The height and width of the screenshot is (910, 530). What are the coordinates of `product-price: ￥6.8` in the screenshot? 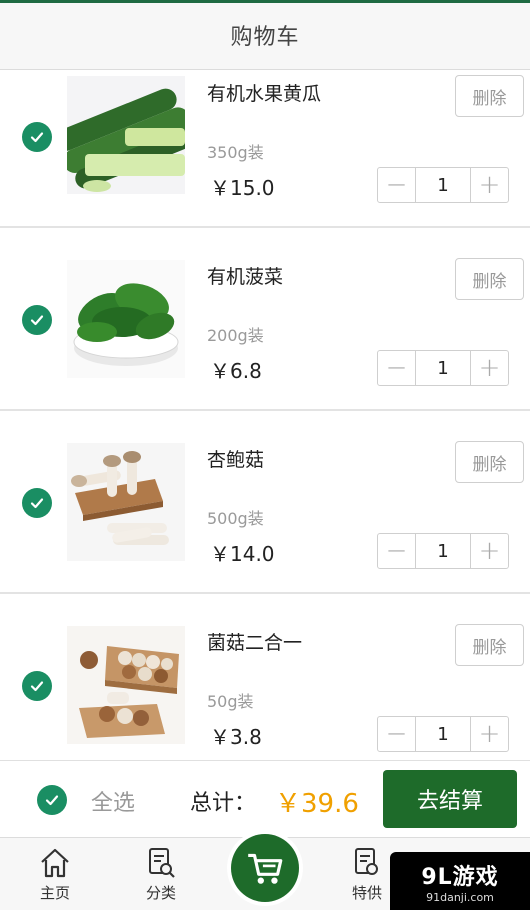 It's located at (236, 371).